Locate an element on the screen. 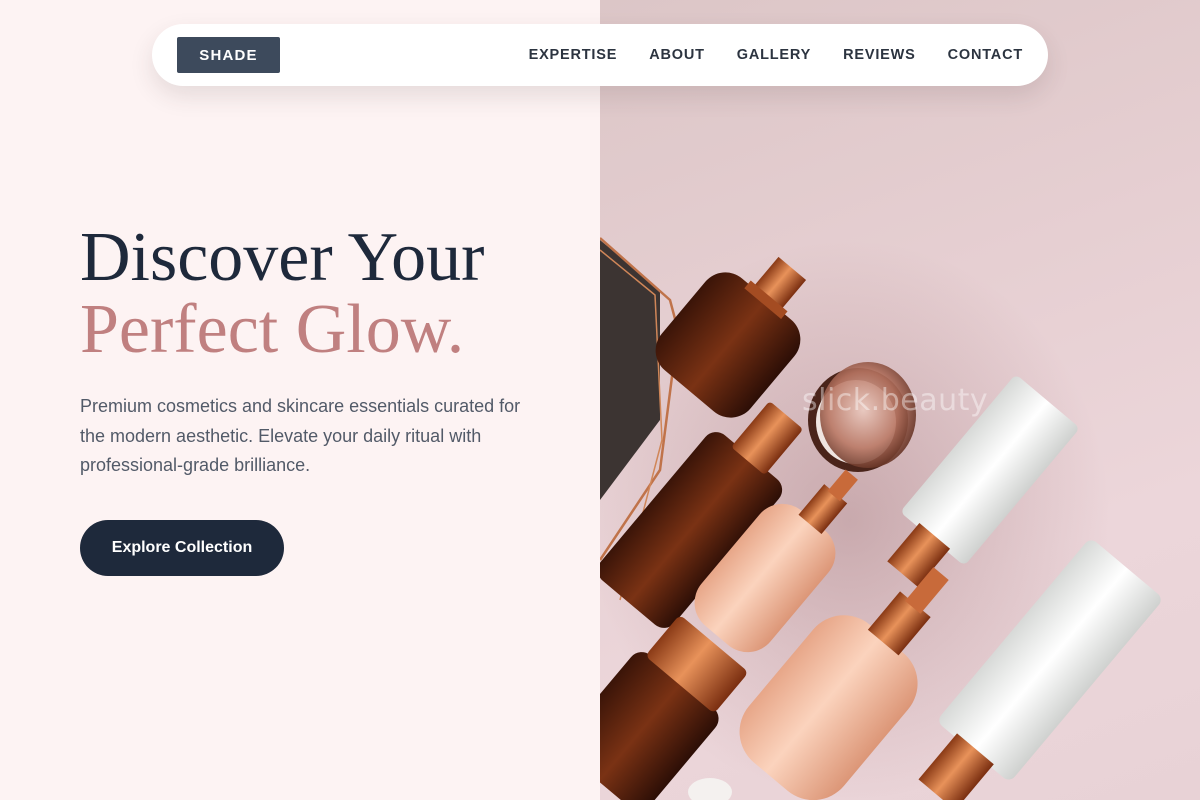 Image resolution: width=1200 pixels, height=800 pixels. nav-link-gallery: GALLERY is located at coordinates (774, 55).